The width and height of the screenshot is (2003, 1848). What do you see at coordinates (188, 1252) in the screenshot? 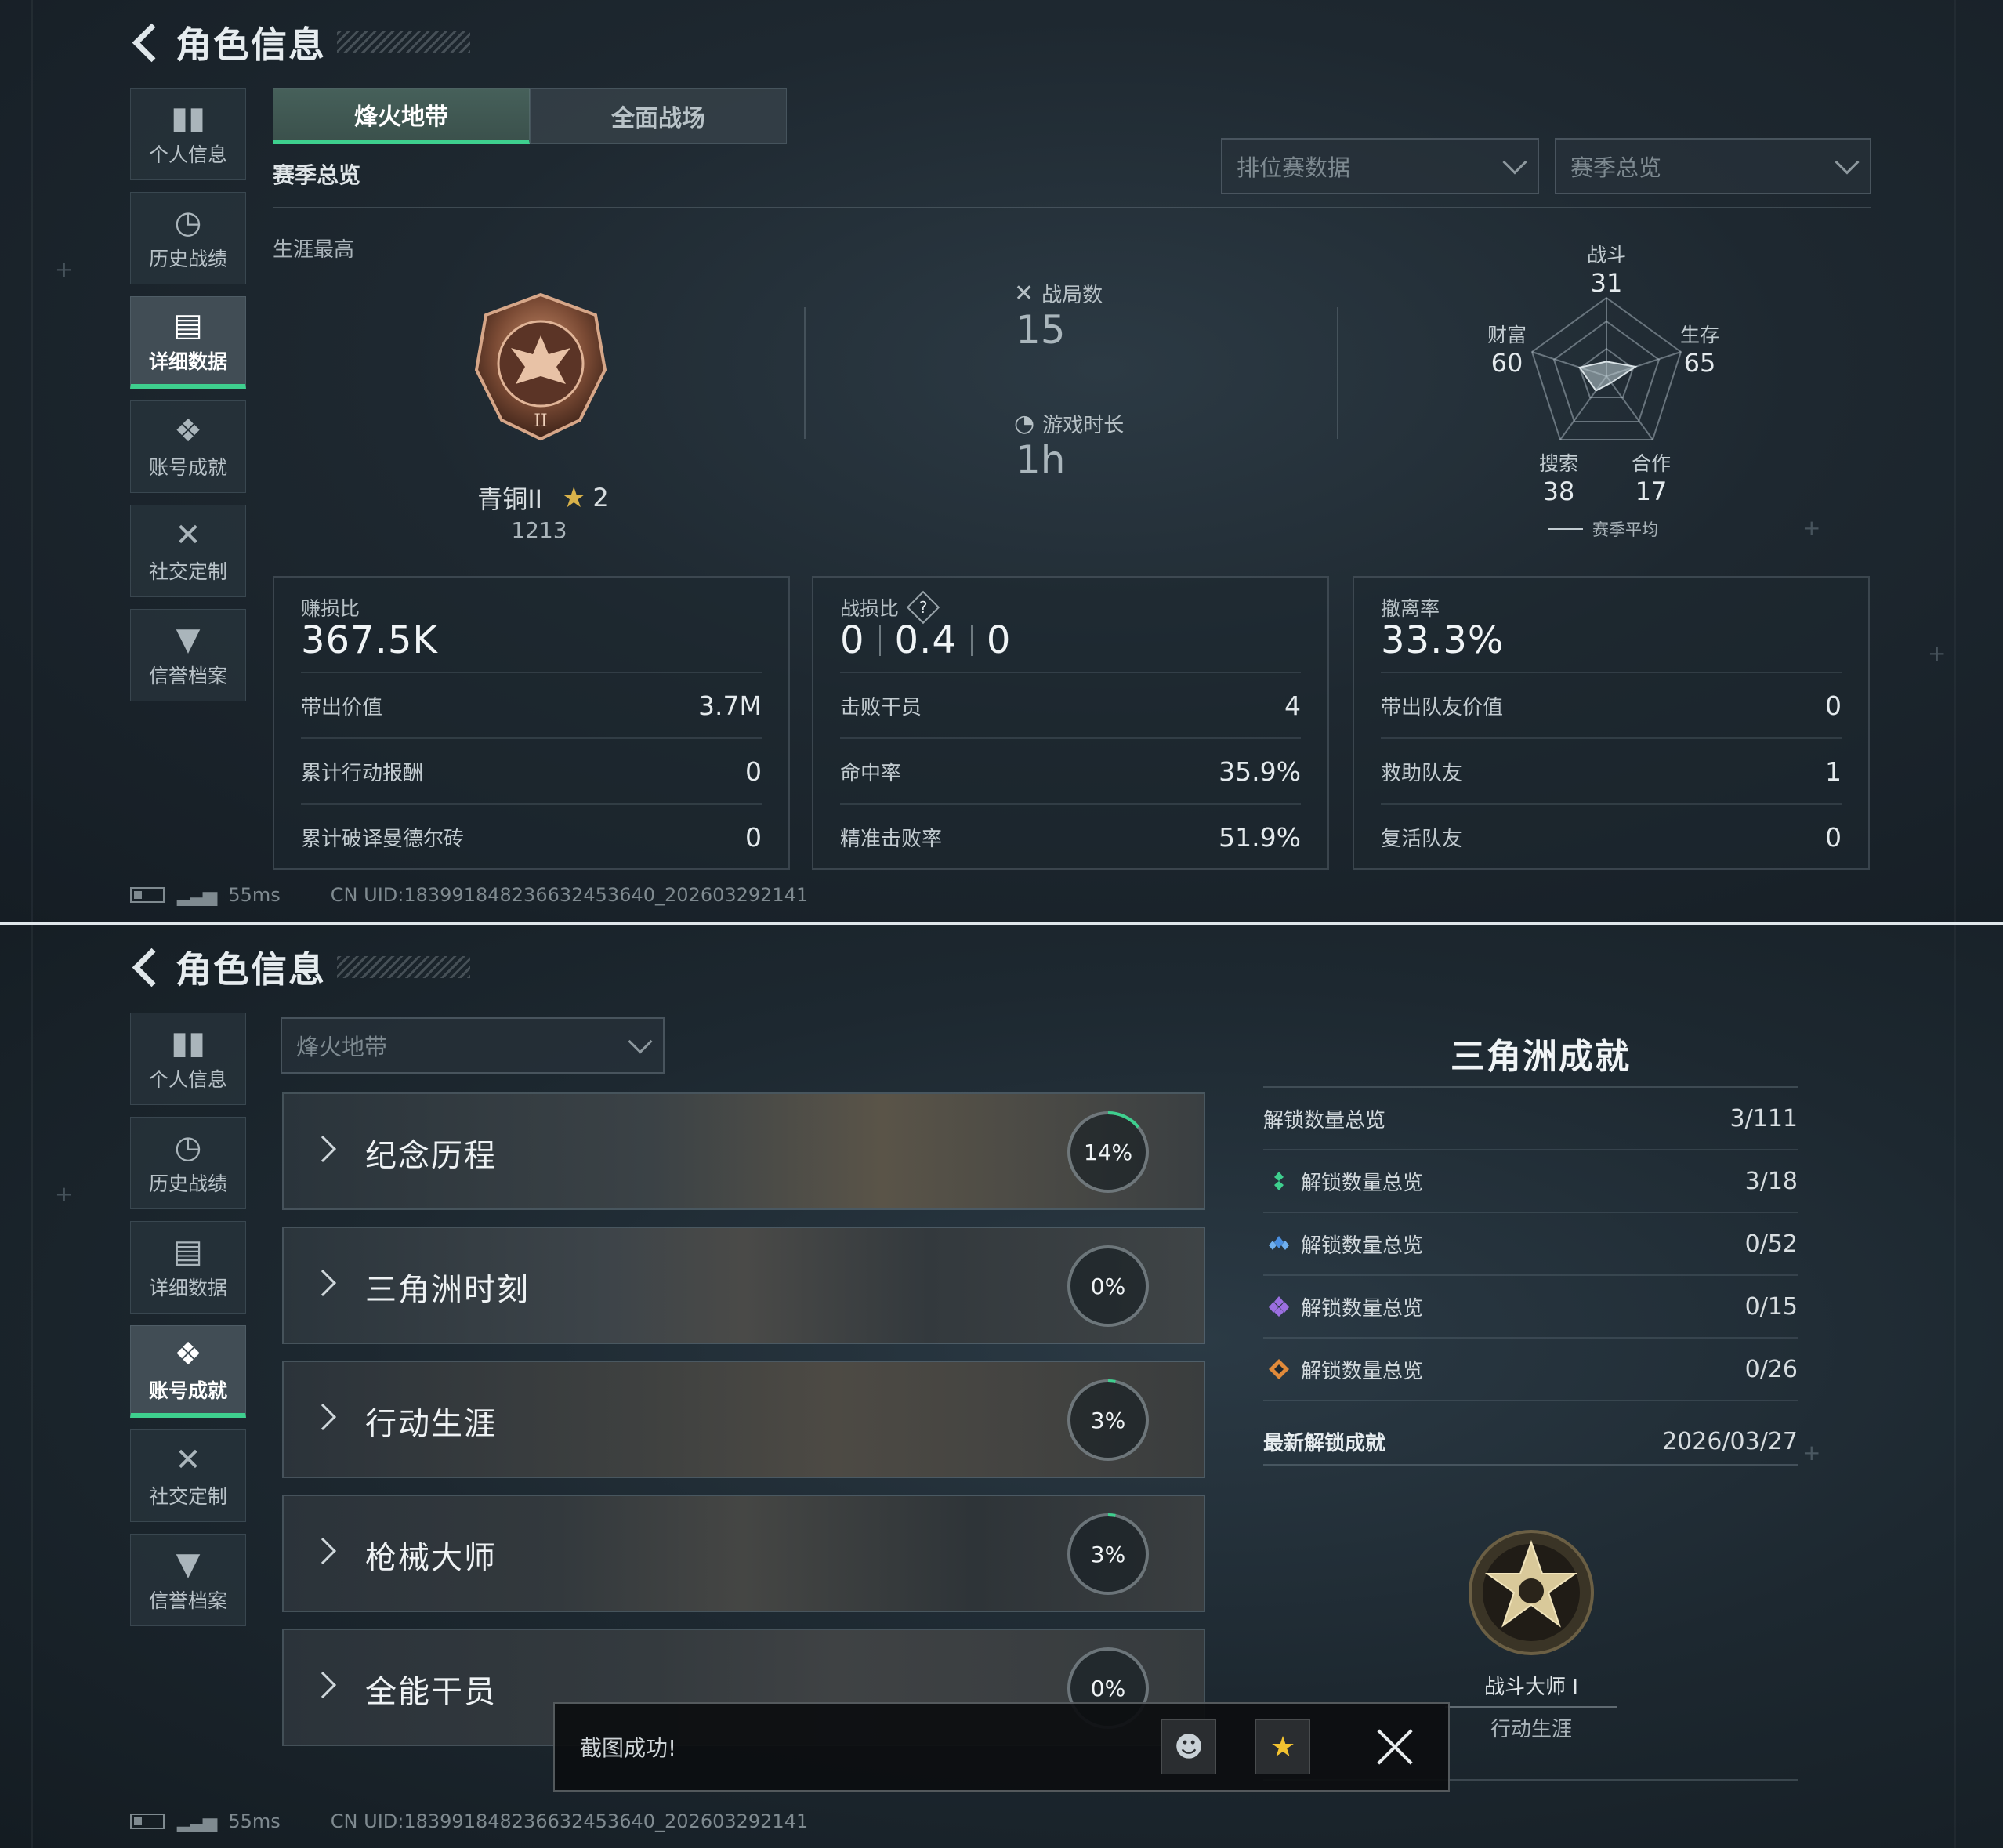
I see `folder-icon: ▤` at bounding box center [188, 1252].